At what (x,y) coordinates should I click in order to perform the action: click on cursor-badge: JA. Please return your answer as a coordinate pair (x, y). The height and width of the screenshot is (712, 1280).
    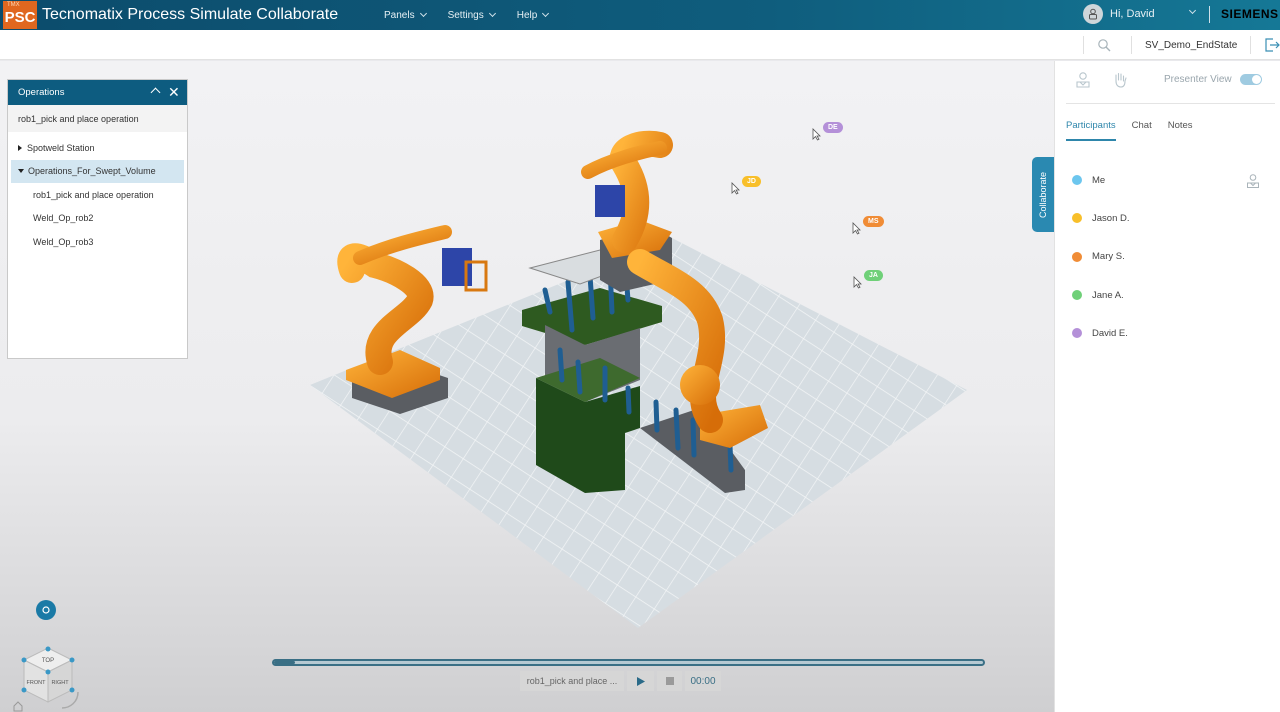
    Looking at the image, I should click on (873, 275).